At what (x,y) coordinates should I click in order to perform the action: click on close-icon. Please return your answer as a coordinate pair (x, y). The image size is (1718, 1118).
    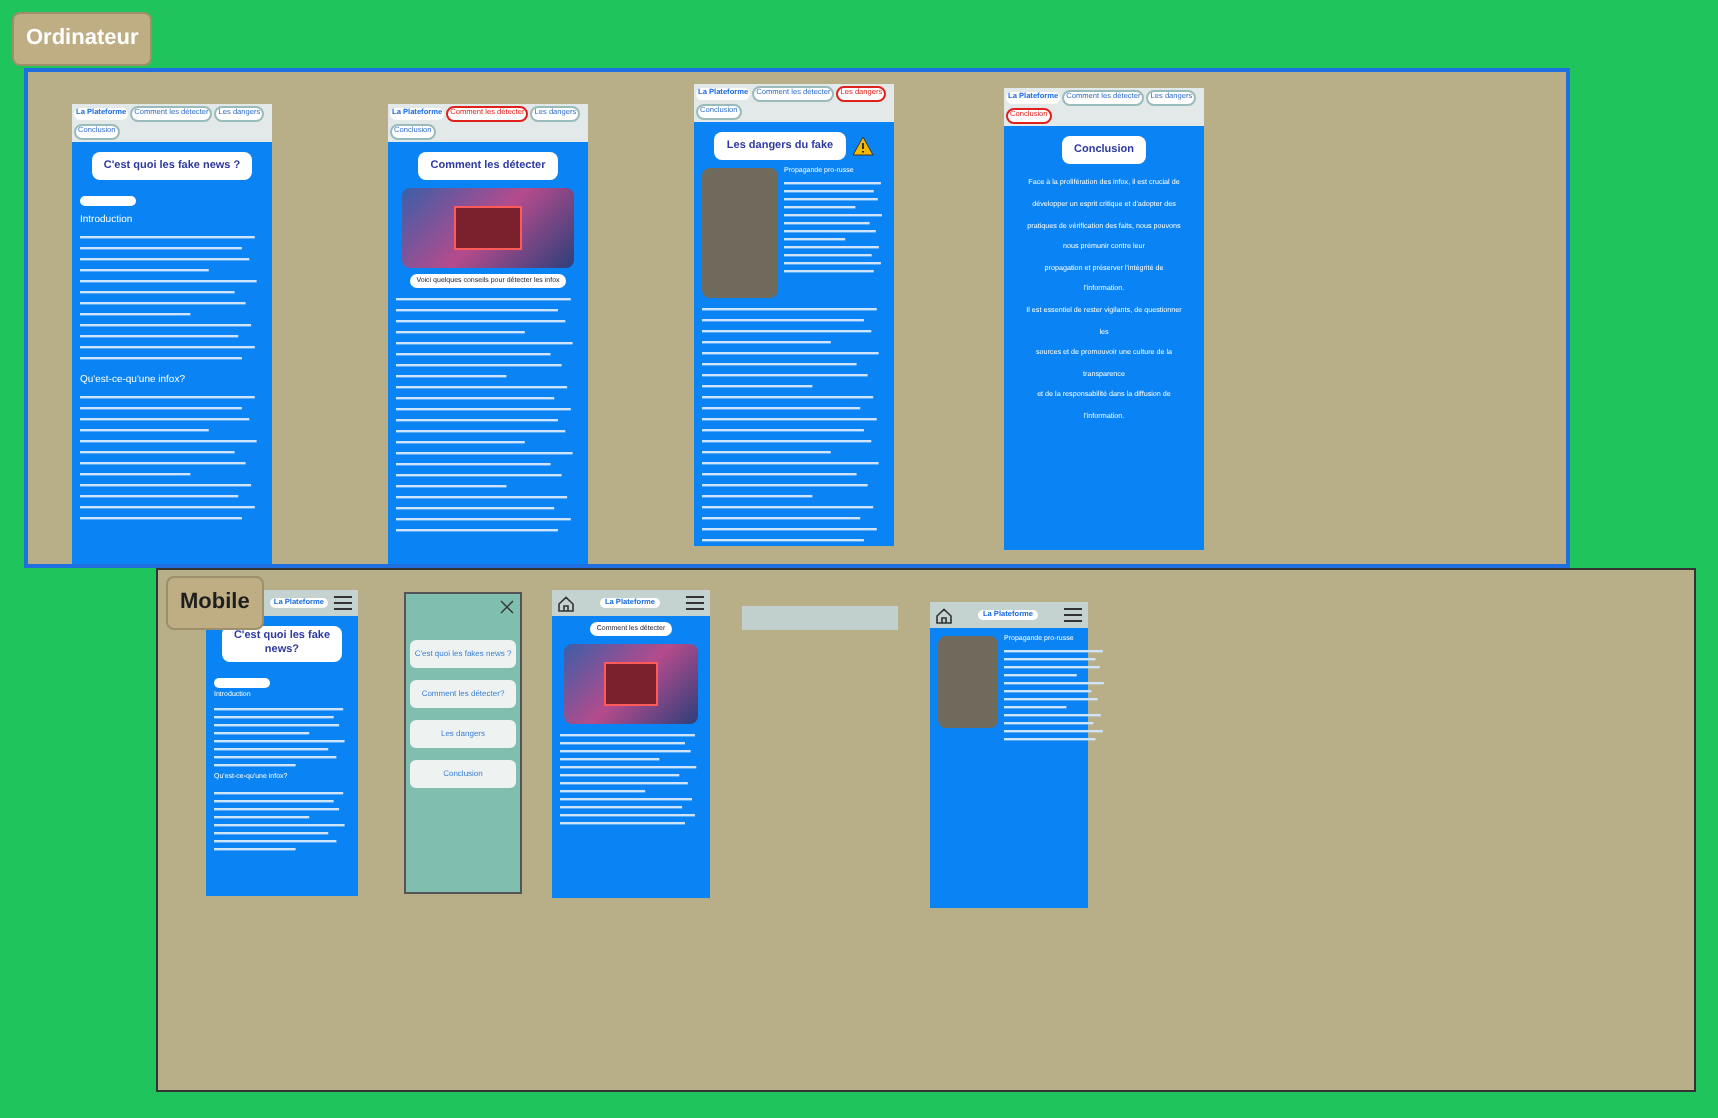
    Looking at the image, I should click on (507, 607).